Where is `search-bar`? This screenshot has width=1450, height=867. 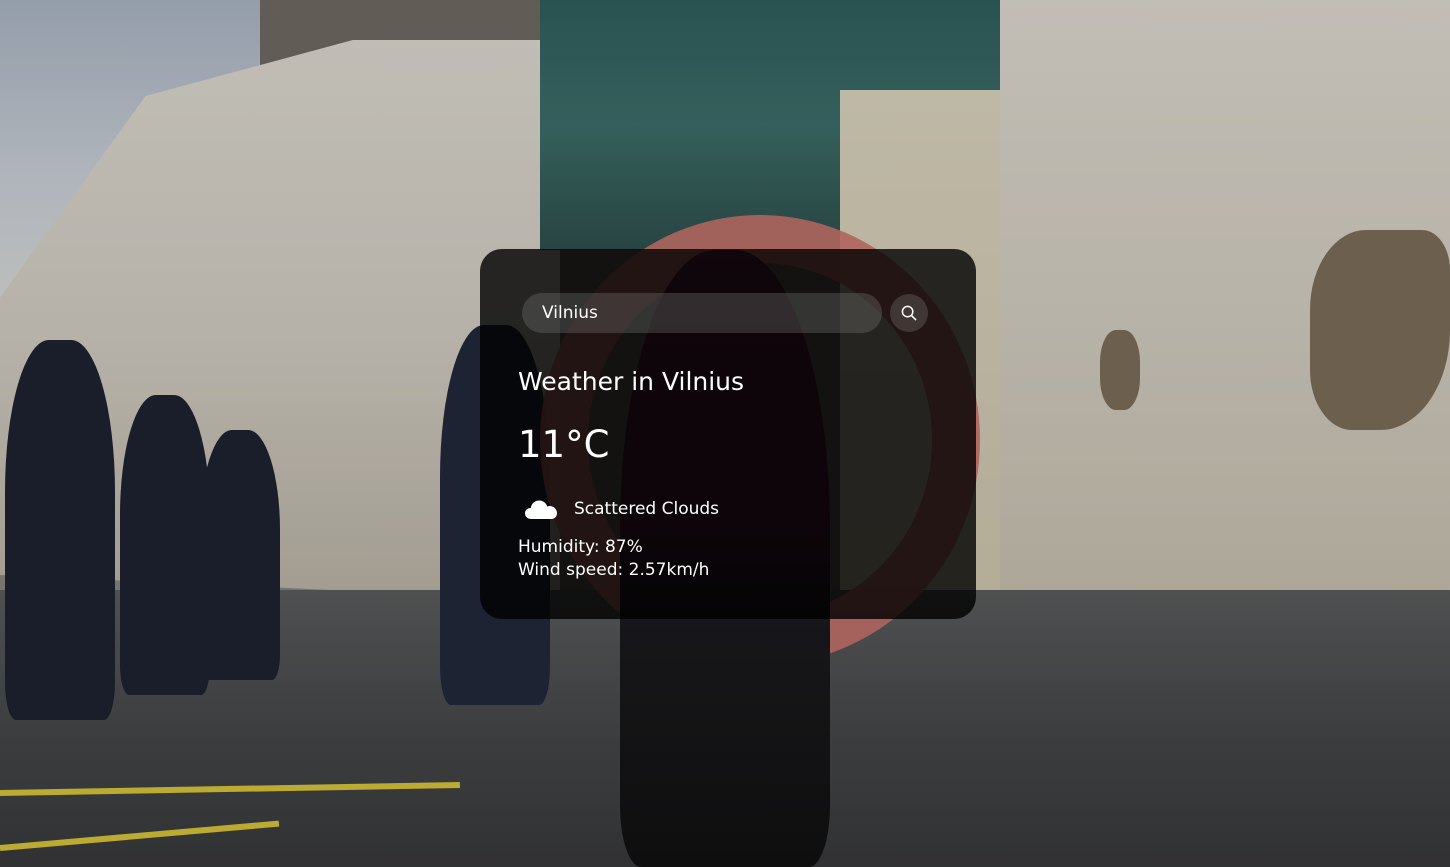
search-bar is located at coordinates (725, 313).